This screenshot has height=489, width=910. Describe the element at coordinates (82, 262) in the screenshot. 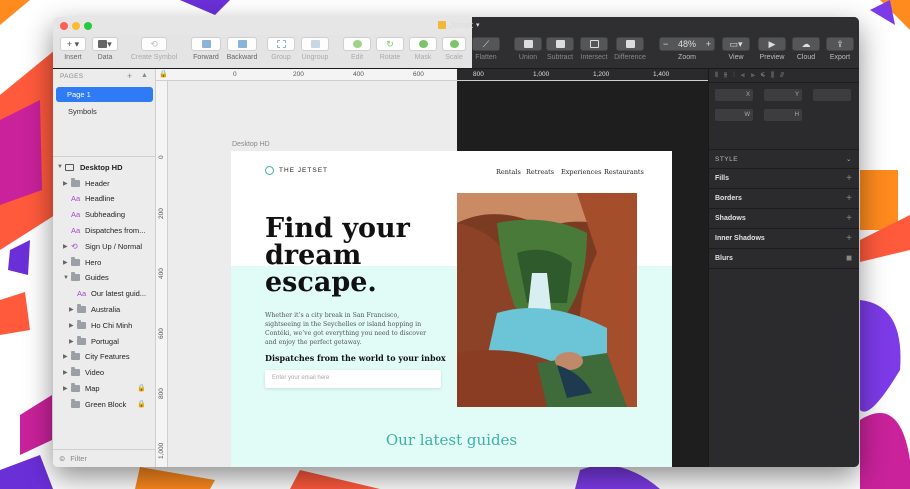

I see `layer-item: ▶ Hero` at that location.